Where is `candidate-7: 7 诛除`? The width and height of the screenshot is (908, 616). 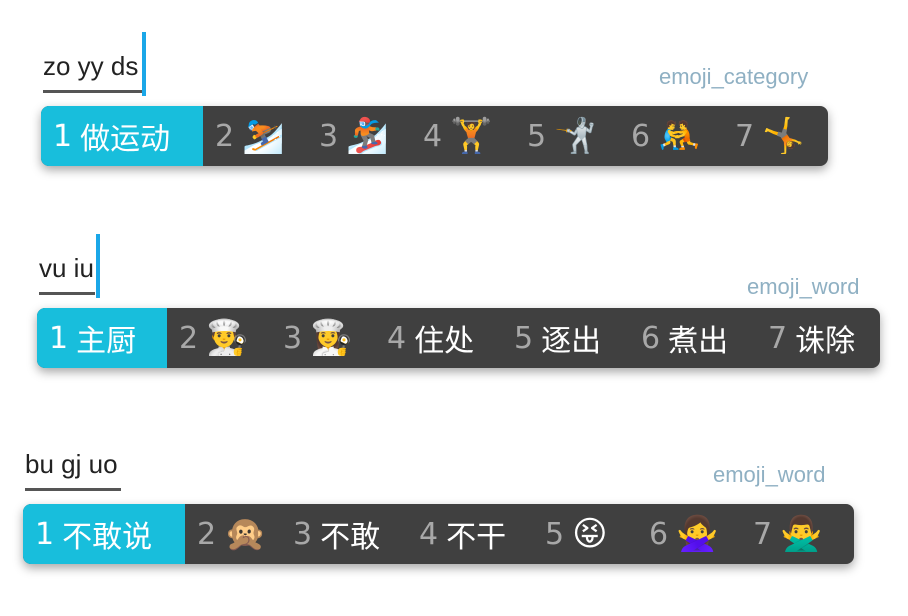
candidate-7: 7 诛除 is located at coordinates (818, 338).